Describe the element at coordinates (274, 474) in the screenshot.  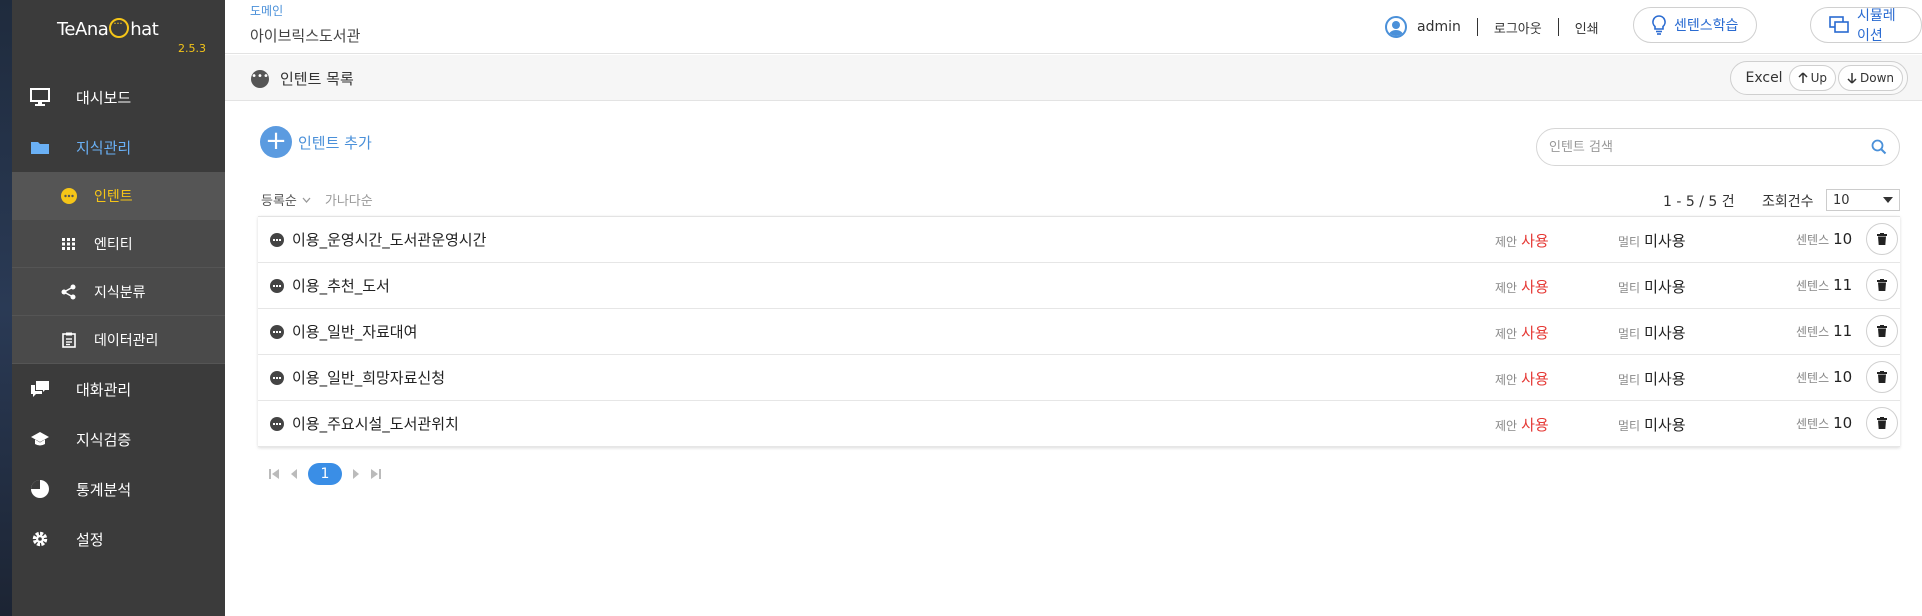
I see `first-page-icon` at that location.